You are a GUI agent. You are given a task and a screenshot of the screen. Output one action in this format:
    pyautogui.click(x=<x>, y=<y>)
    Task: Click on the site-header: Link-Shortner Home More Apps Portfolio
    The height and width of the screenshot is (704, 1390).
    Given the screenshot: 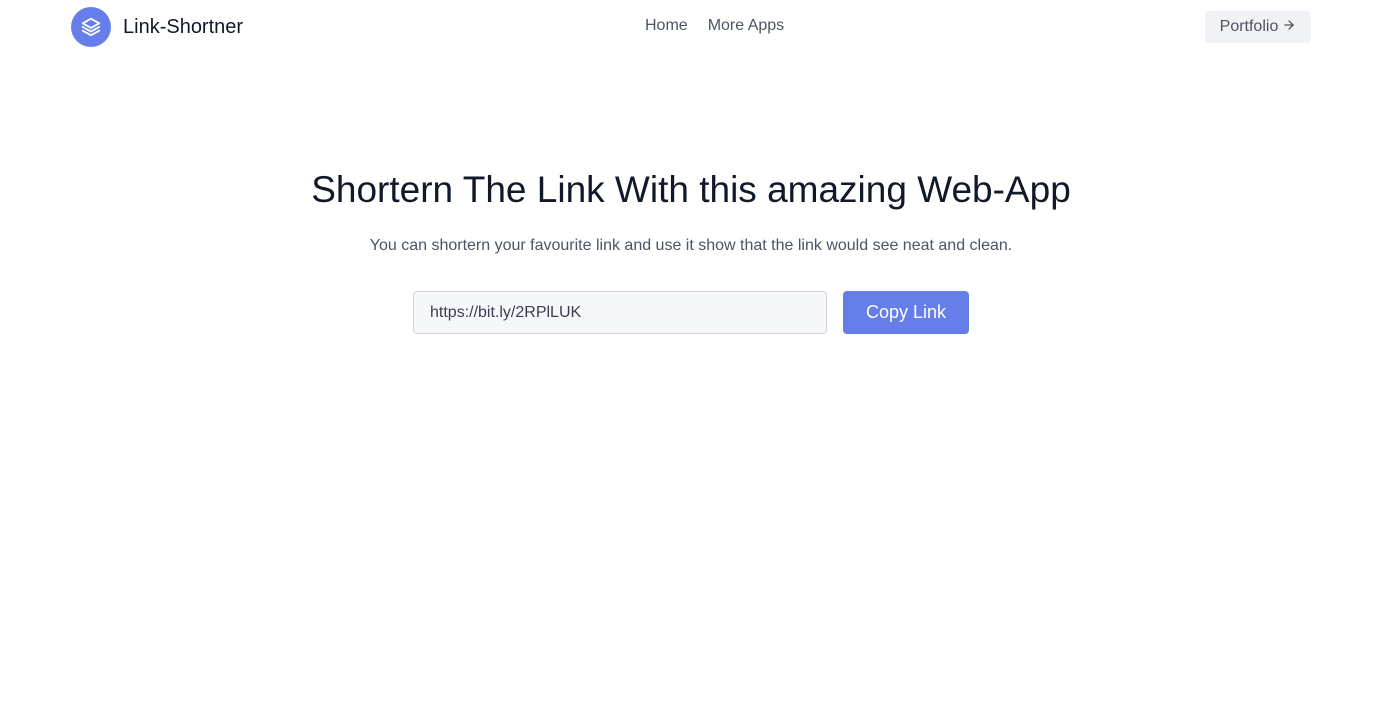 What is the action you would take?
    pyautogui.click(x=695, y=28)
    